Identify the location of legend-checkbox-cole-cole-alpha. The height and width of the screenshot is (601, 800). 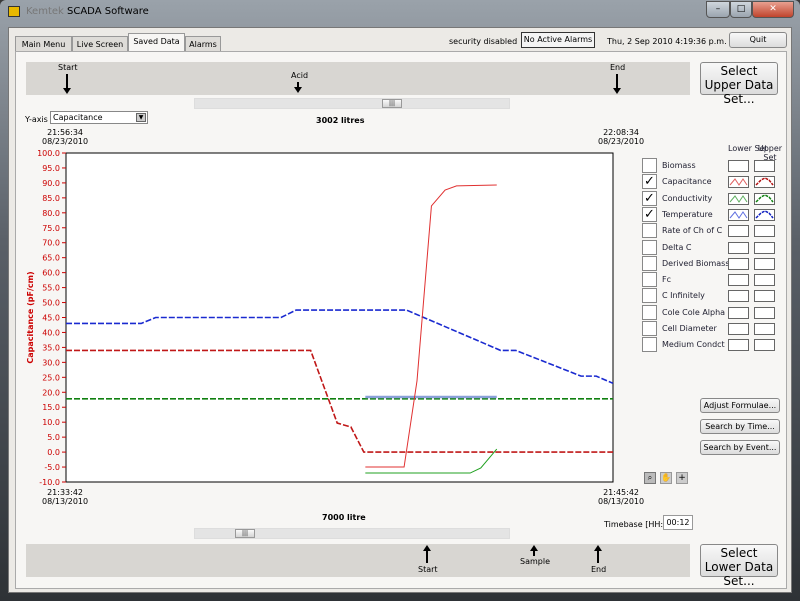
(649, 312).